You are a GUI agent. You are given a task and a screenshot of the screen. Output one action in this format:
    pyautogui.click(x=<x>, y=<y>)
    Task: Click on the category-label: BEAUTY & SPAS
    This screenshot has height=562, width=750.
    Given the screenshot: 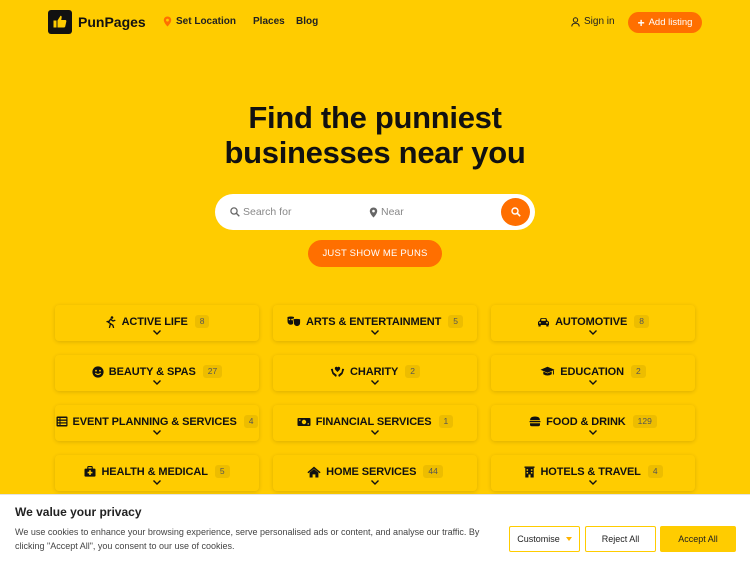 What is the action you would take?
    pyautogui.click(x=152, y=371)
    